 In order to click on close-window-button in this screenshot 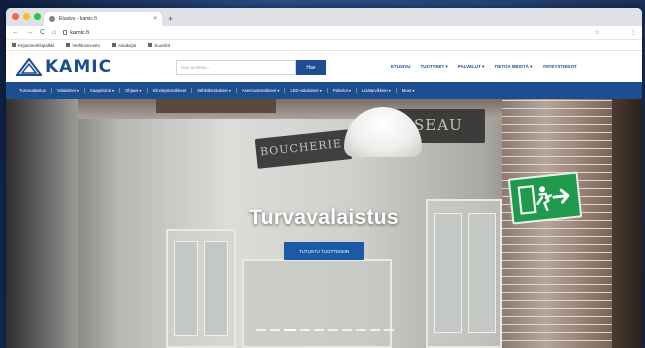, I will do `click(15, 16)`.